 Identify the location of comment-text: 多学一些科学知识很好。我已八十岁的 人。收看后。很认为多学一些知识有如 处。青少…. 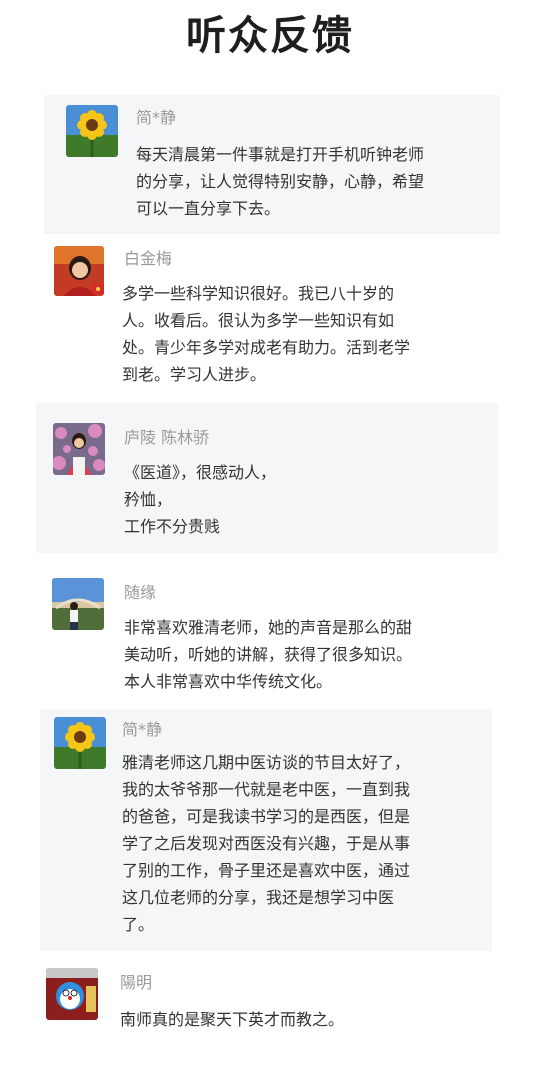
(266, 334).